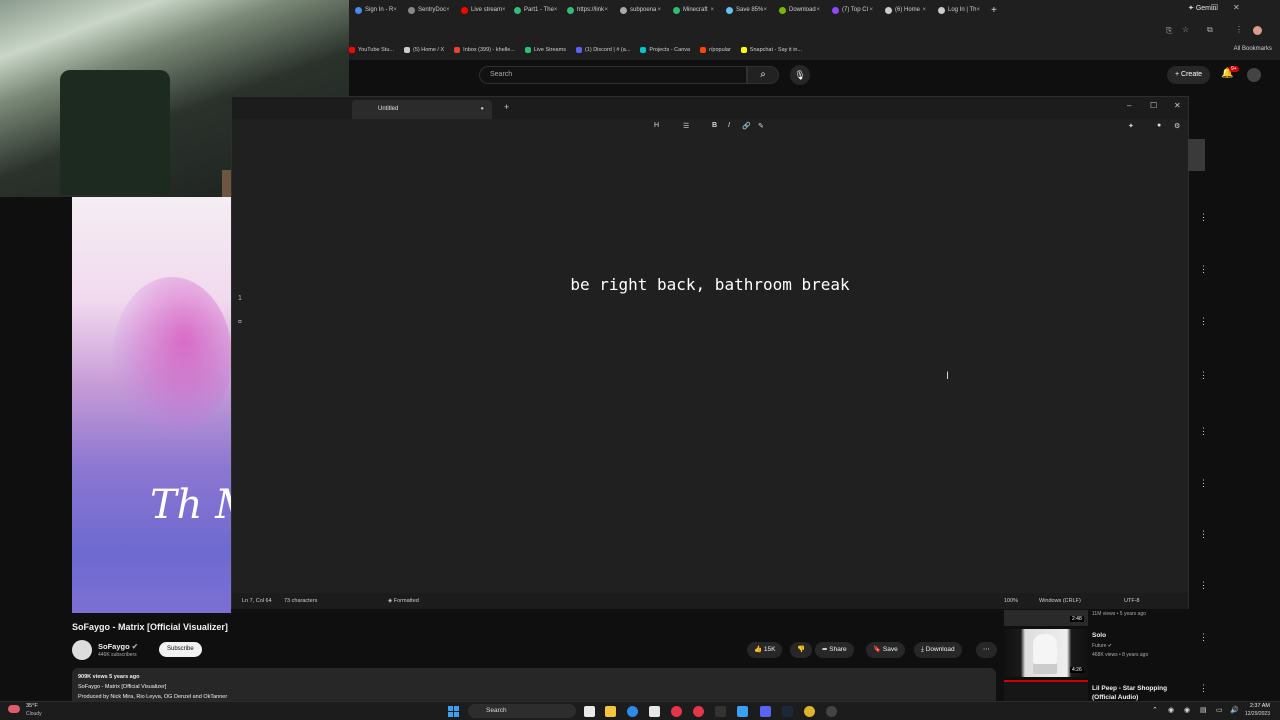 This screenshot has height=720, width=1280. What do you see at coordinates (422, 109) in the screenshot?
I see `editor-tab: Untitled ●` at bounding box center [422, 109].